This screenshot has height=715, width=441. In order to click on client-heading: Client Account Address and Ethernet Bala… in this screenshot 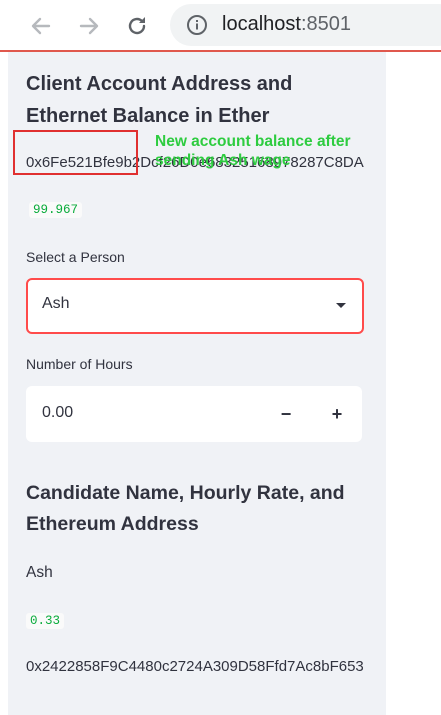, I will do `click(159, 100)`.